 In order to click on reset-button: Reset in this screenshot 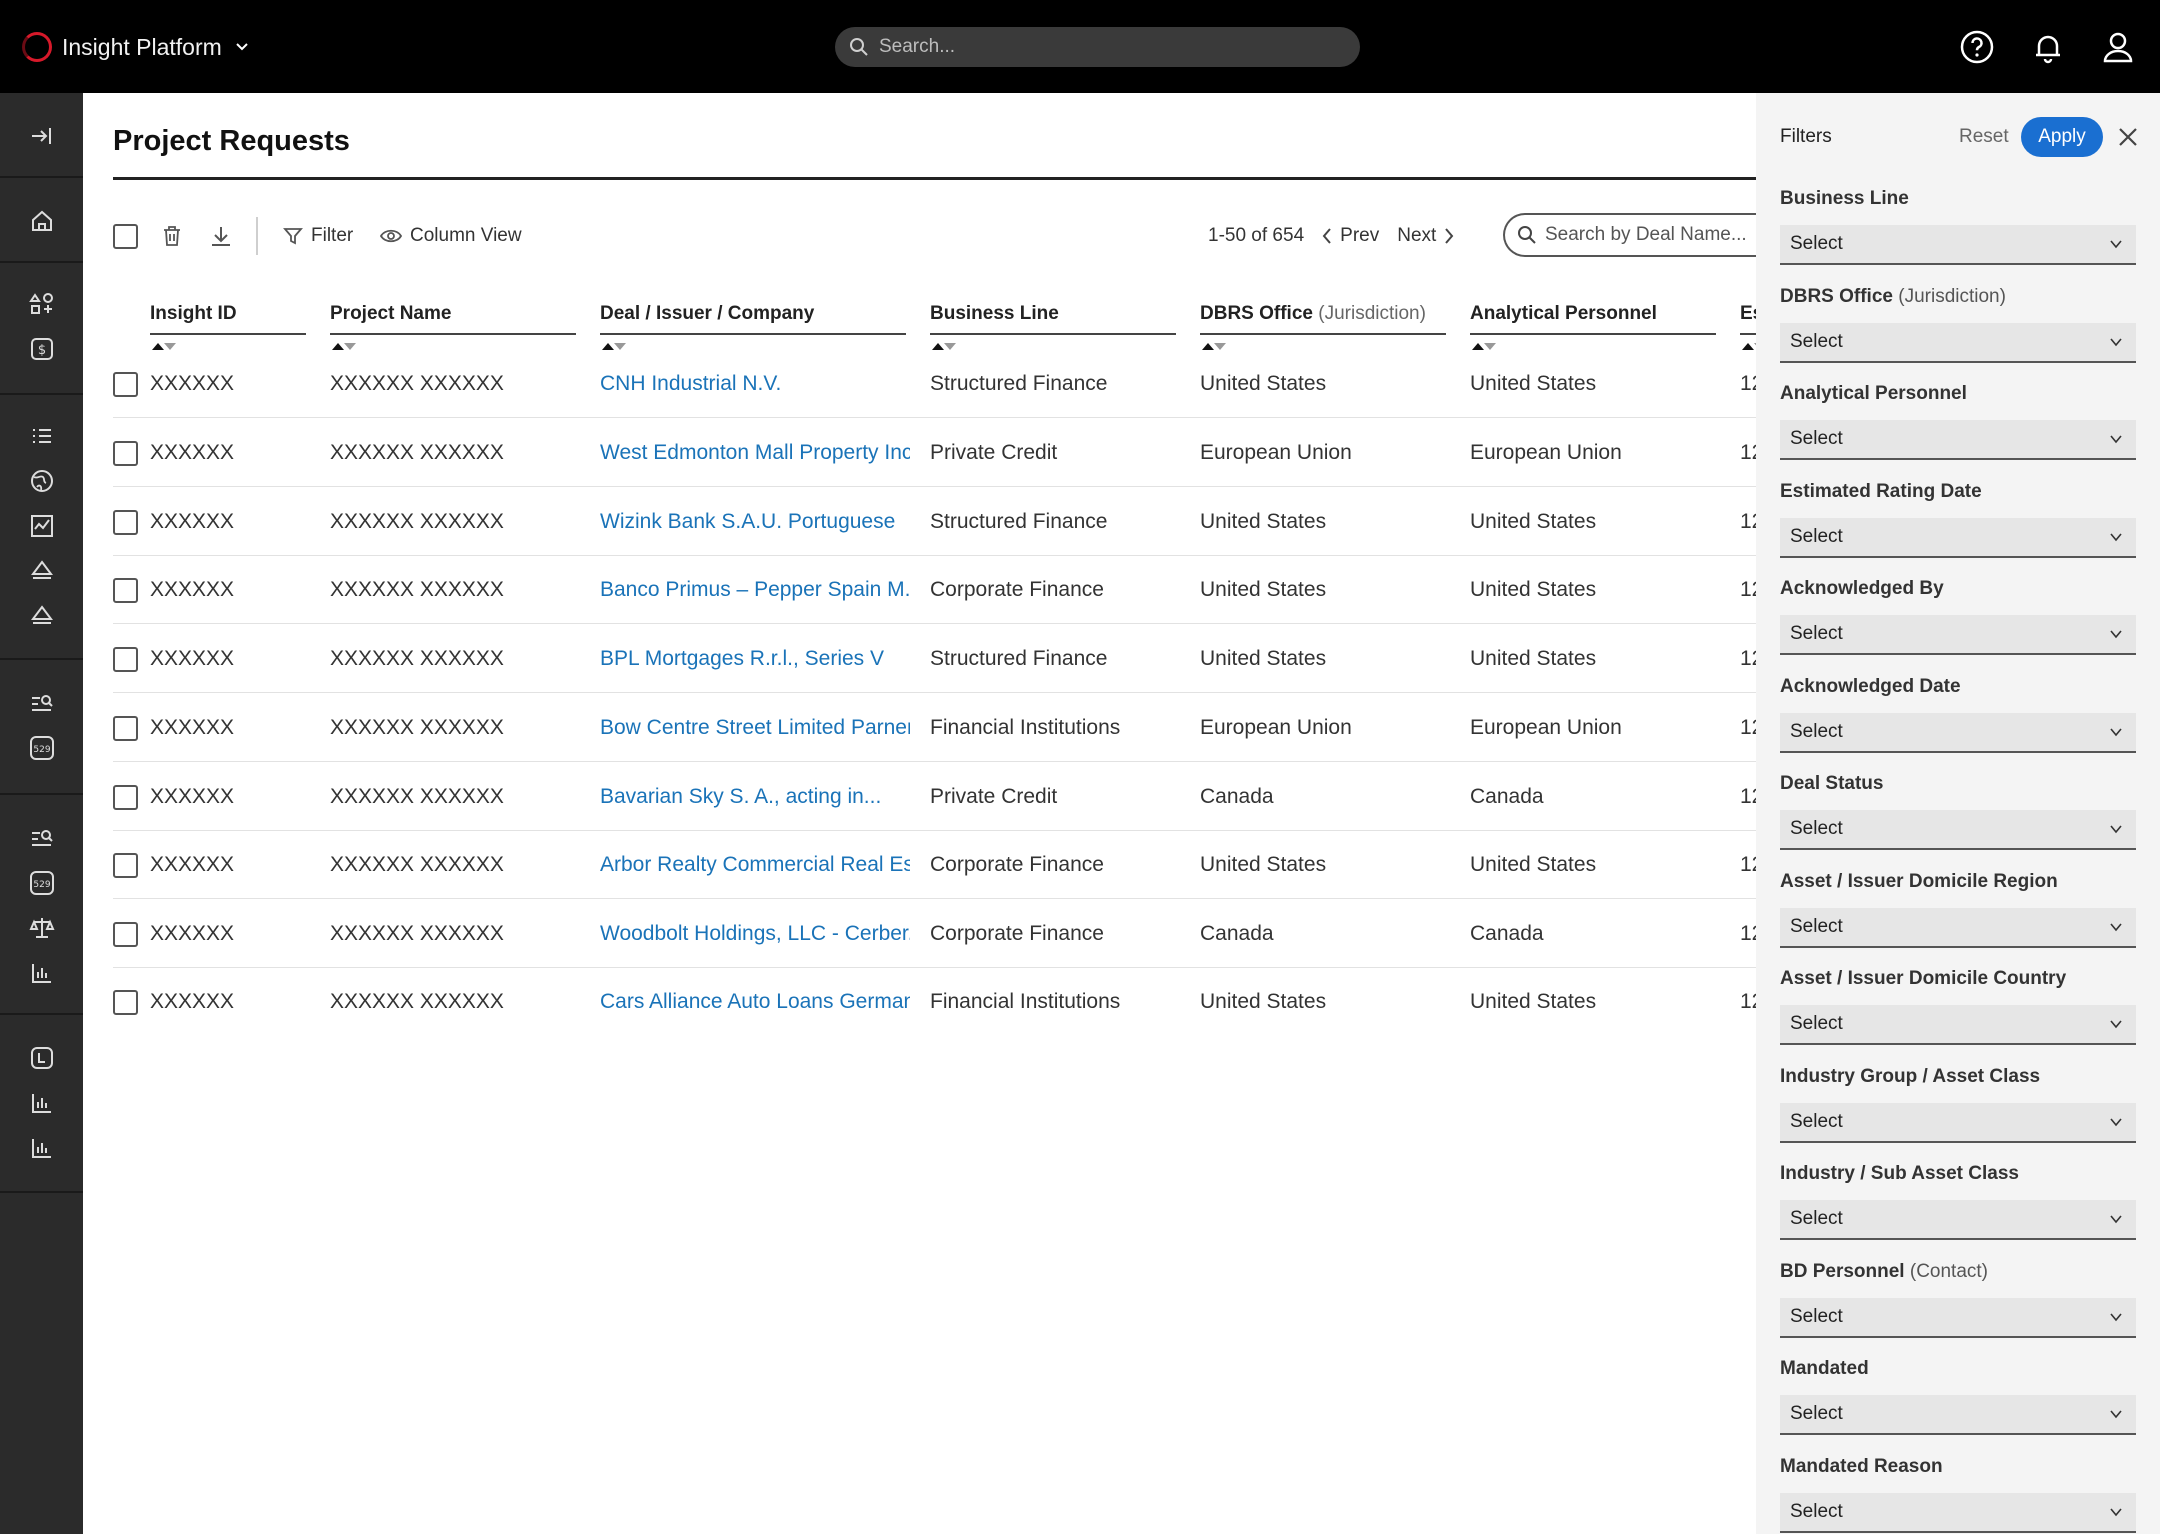, I will do `click(1984, 137)`.